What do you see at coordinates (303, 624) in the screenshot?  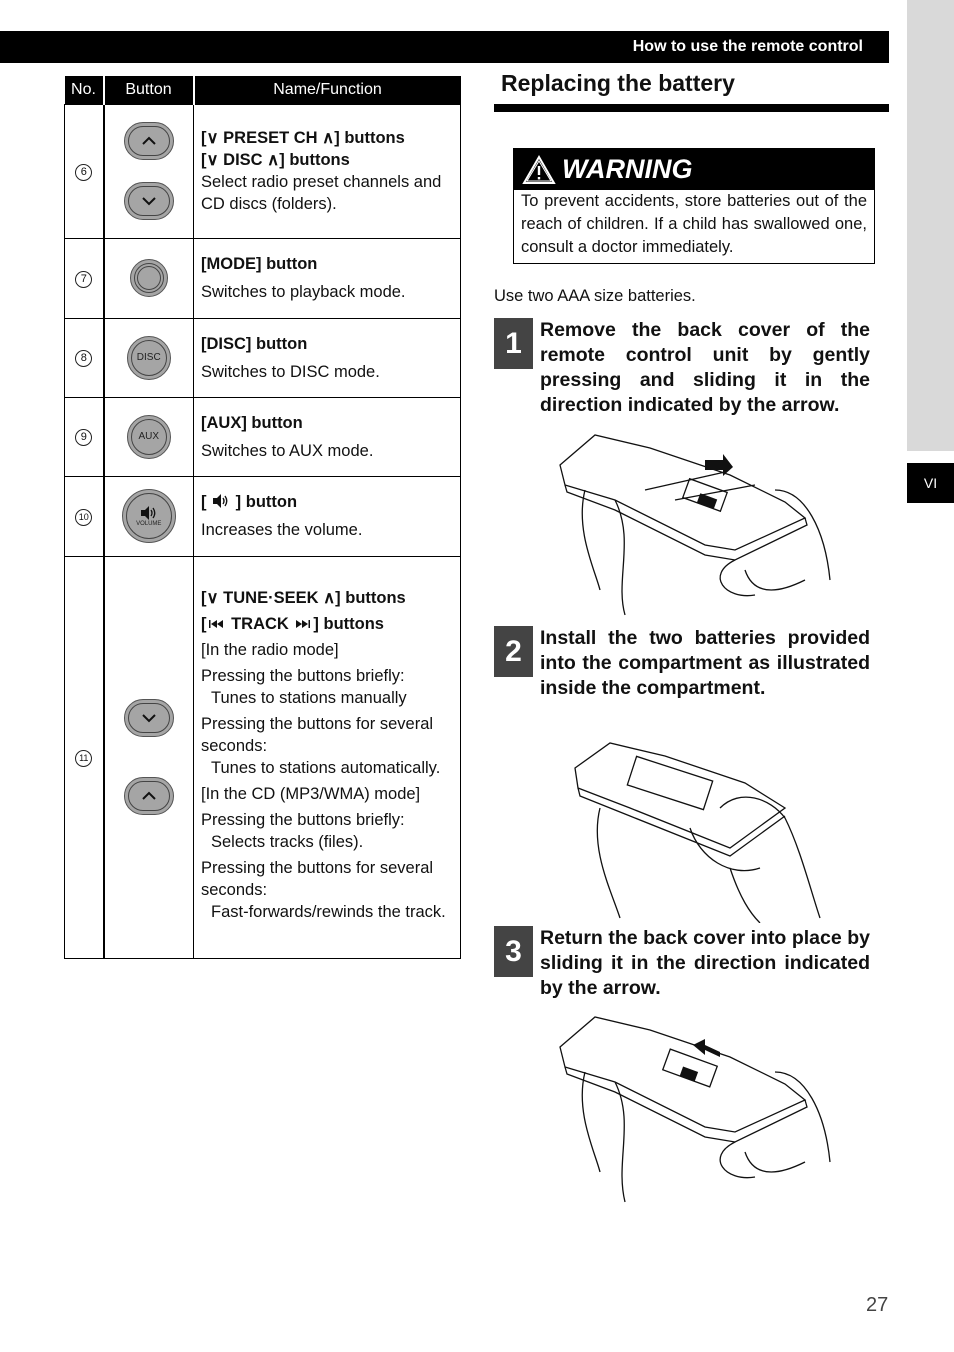 I see `next-track-icon` at bounding box center [303, 624].